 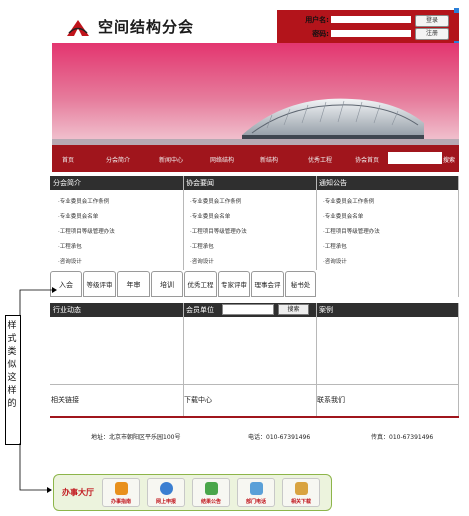 What do you see at coordinates (116, 310) in the screenshot?
I see `section-header-industry: 行业动态` at bounding box center [116, 310].